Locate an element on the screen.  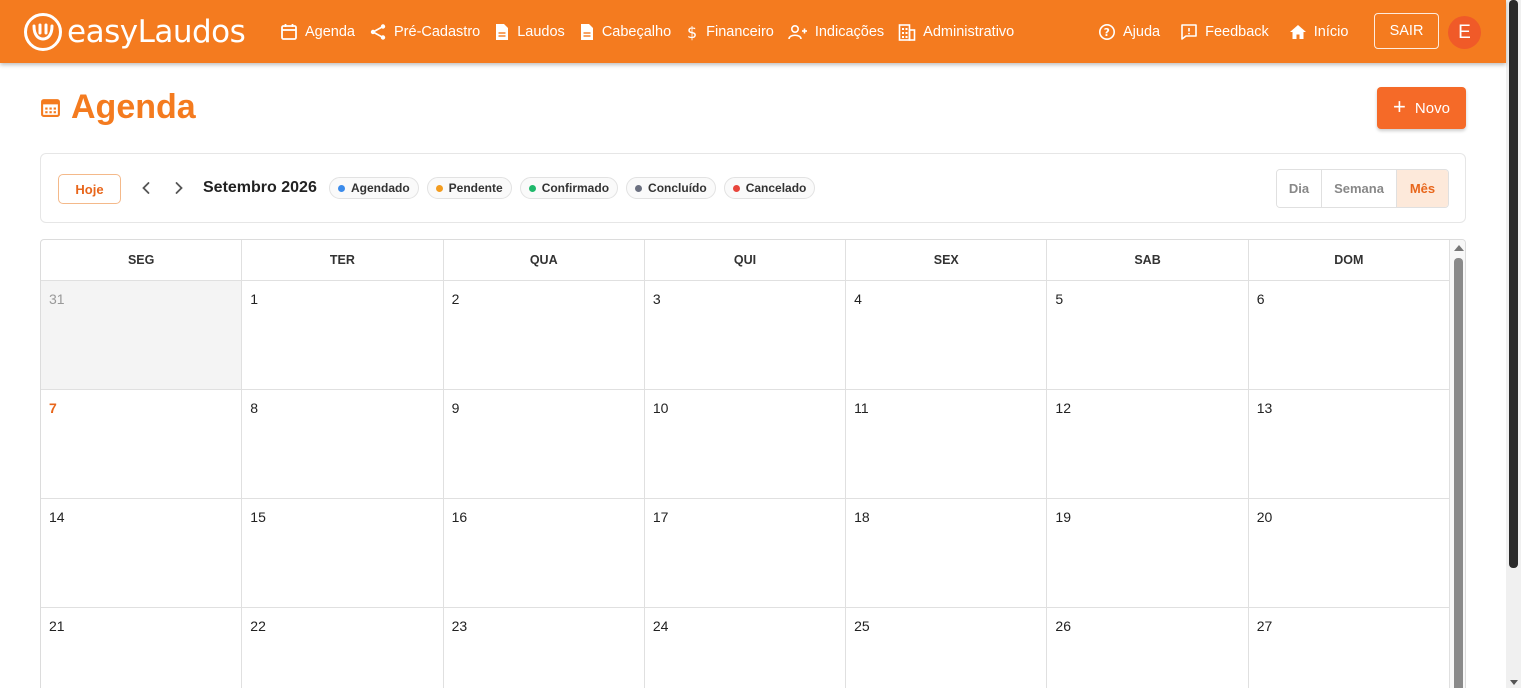
nav-administrativo: Administrativo is located at coordinates (956, 32).